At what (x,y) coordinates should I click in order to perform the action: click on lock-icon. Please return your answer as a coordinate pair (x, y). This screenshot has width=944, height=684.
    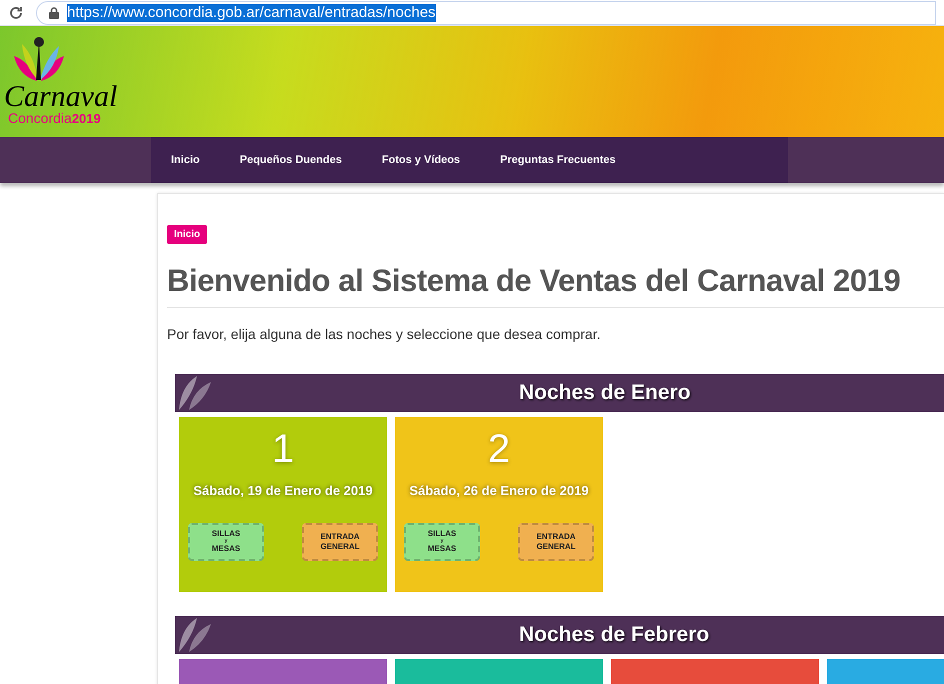
    Looking at the image, I should click on (54, 12).